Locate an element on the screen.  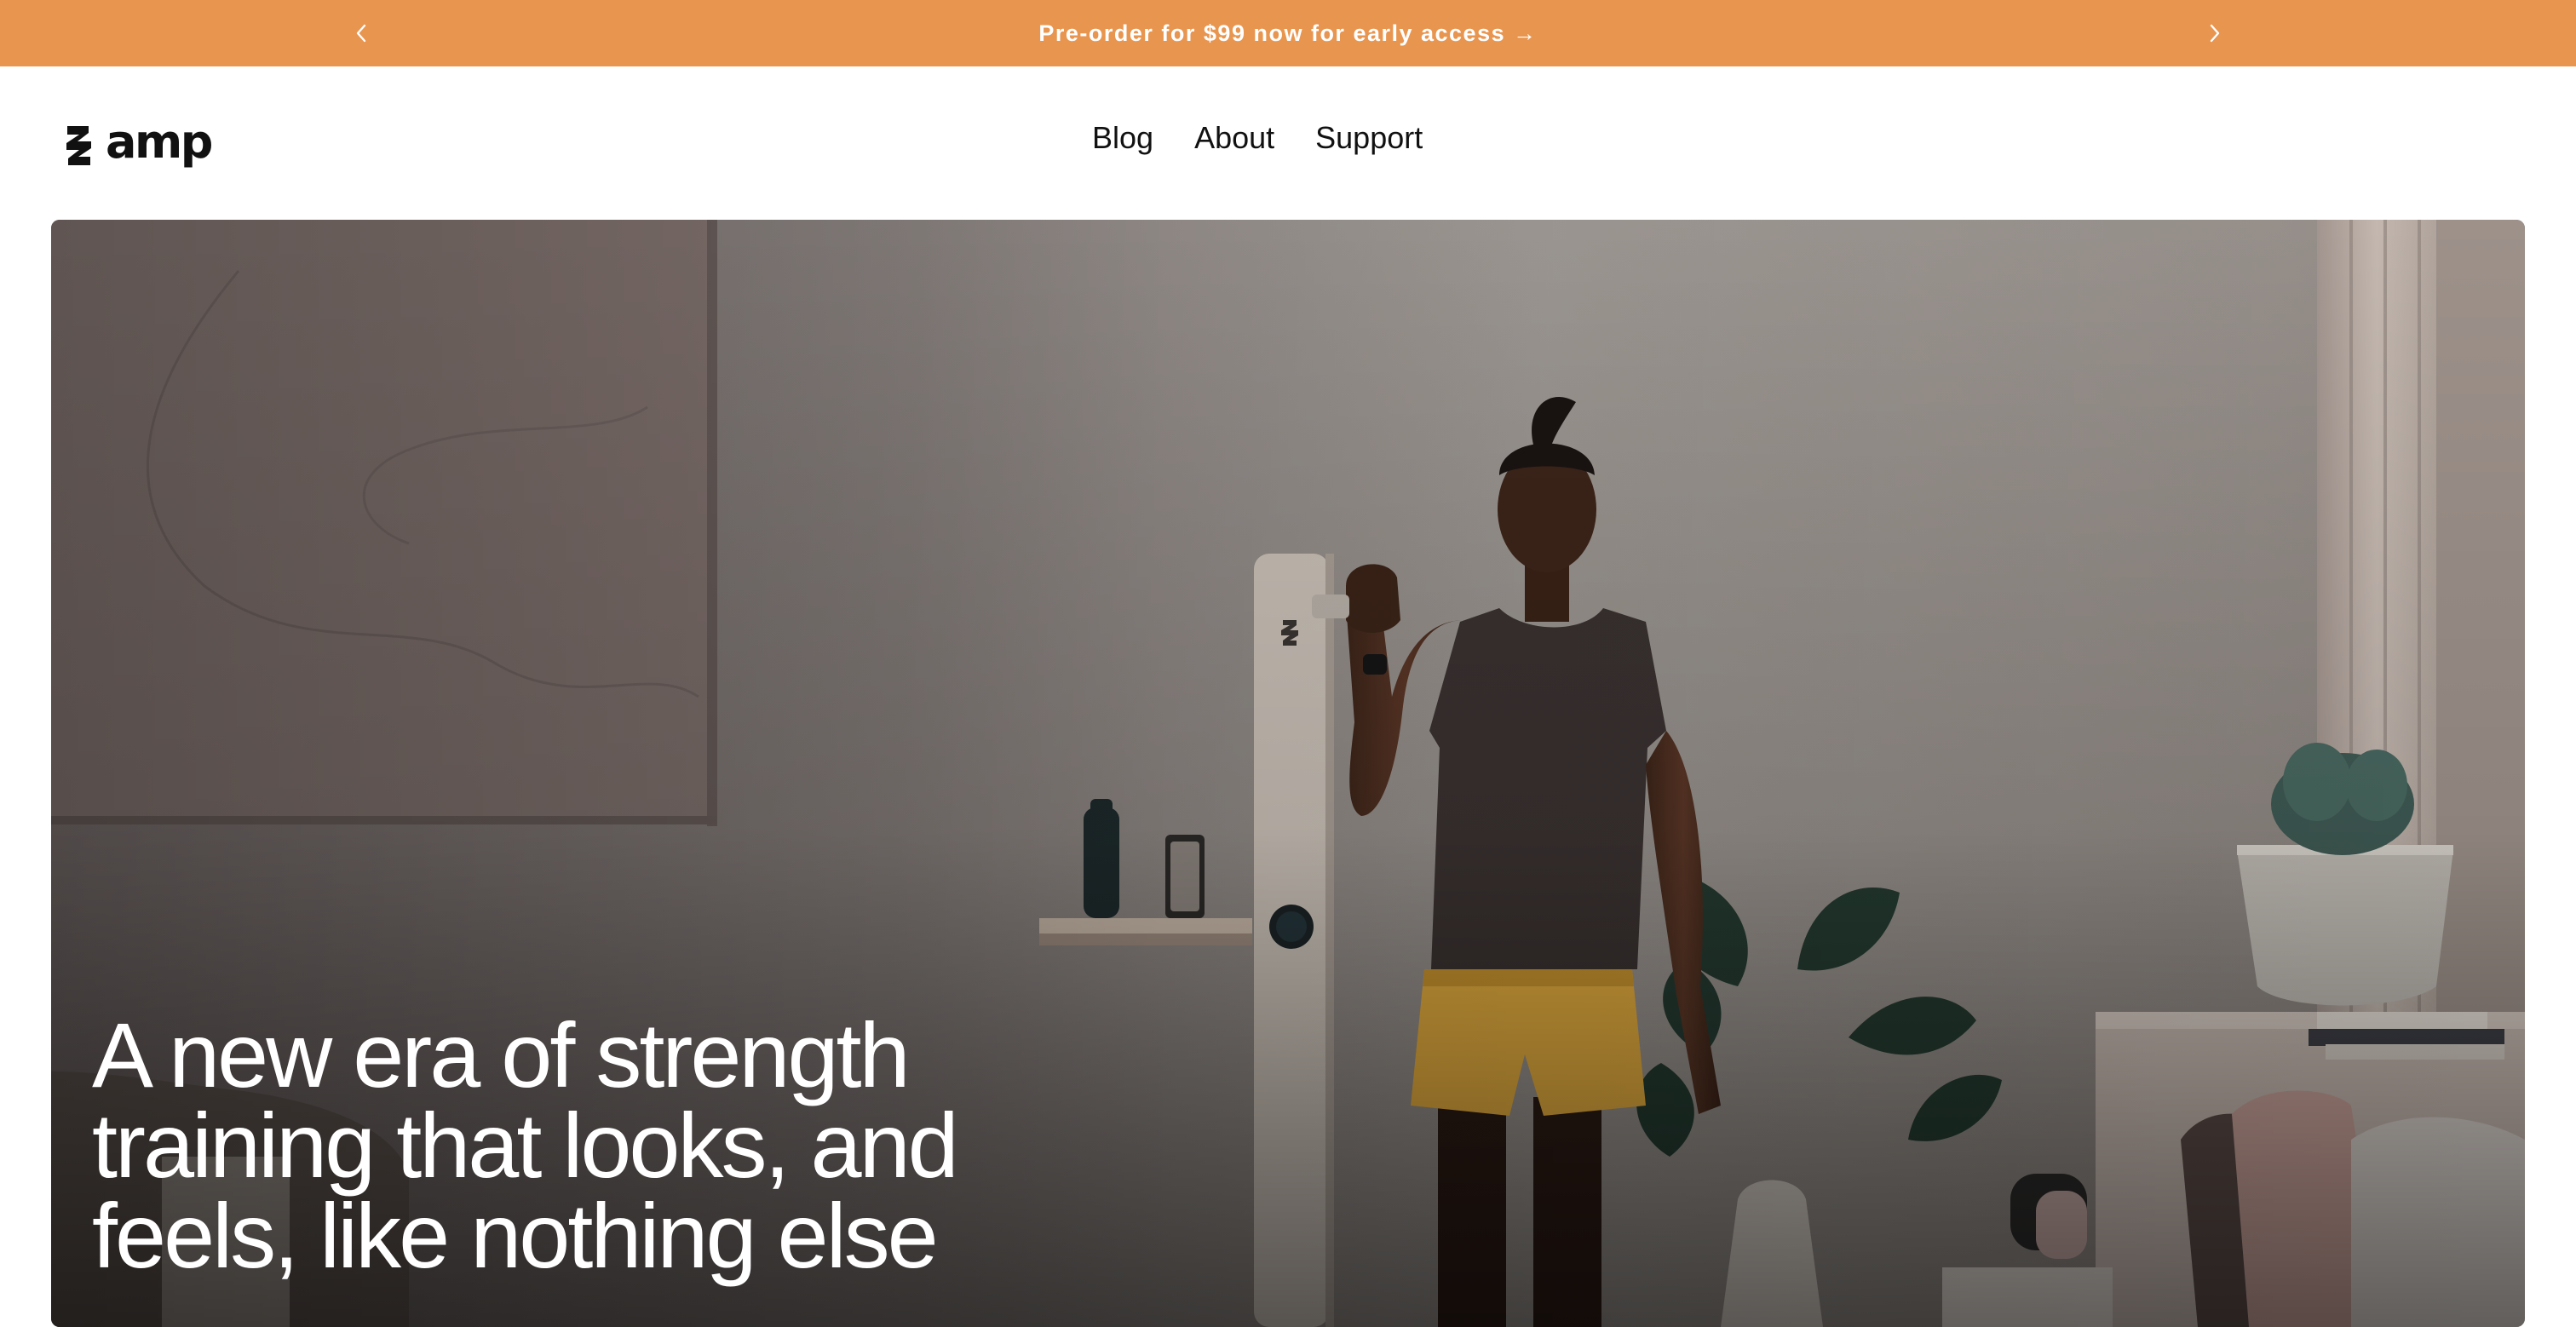
logo-wordmark: amp is located at coordinates (159, 142).